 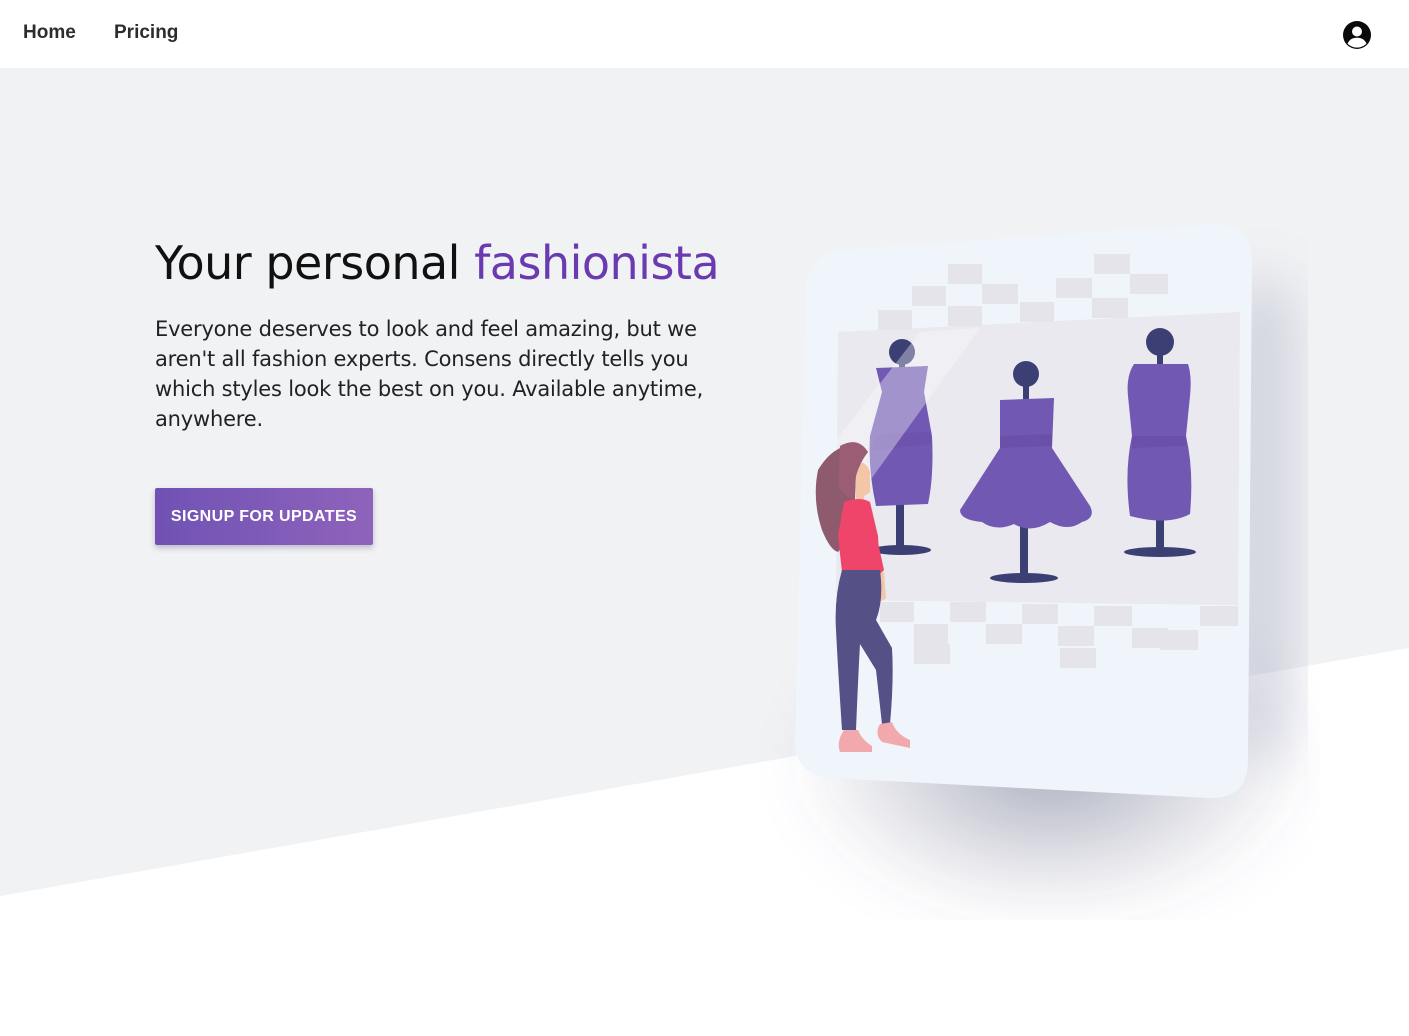 What do you see at coordinates (146, 33) in the screenshot?
I see `nav-pricing-link: Pricing` at bounding box center [146, 33].